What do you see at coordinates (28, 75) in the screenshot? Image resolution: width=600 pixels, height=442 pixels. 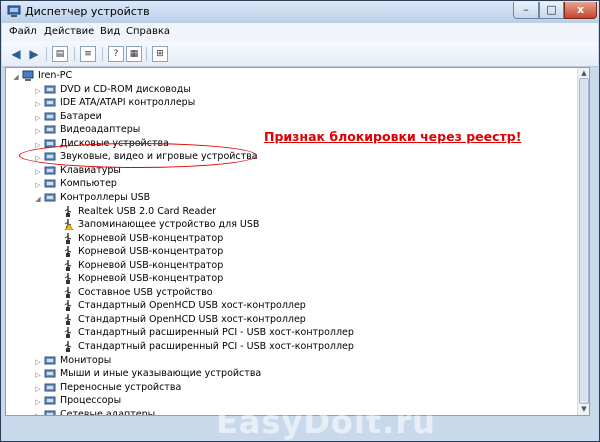 I see `computer-icon` at bounding box center [28, 75].